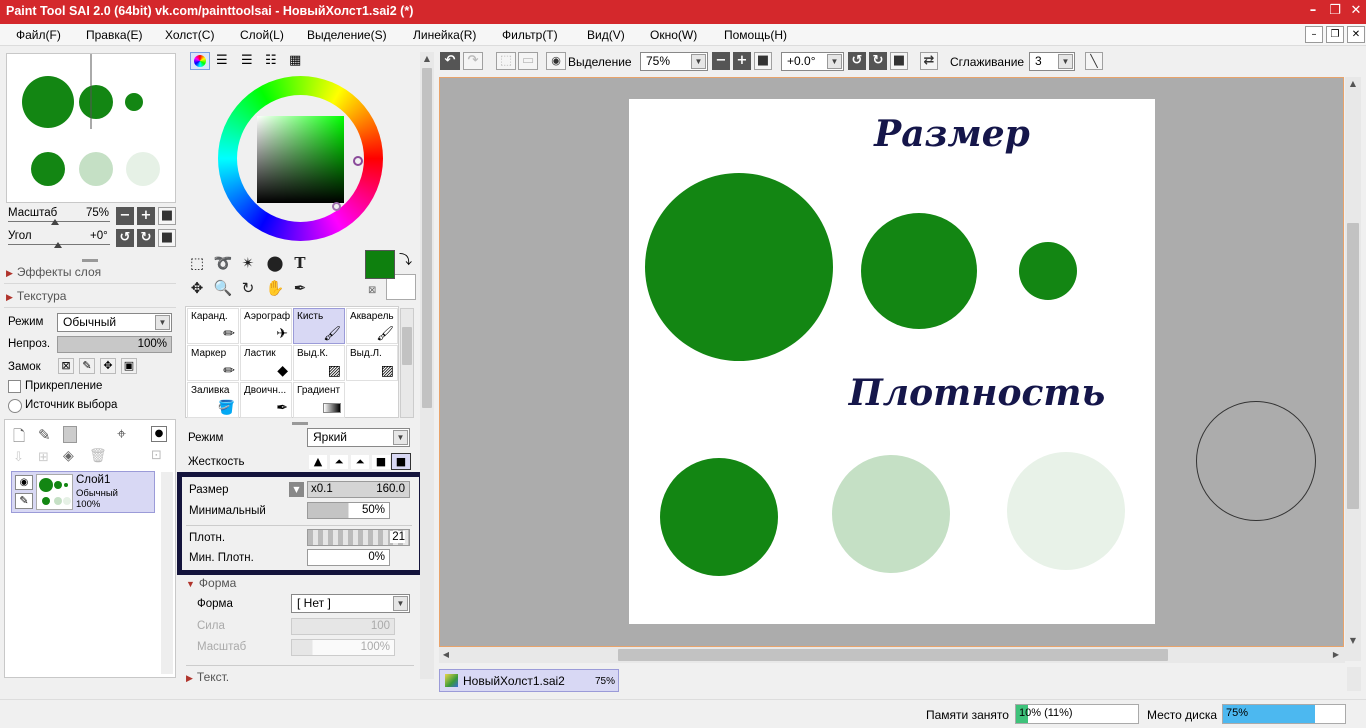 The height and width of the screenshot is (728, 1366). What do you see at coordinates (372, 363) in the screenshot?
I see `brush-select-eraser: Выд.Л. ▨` at bounding box center [372, 363].